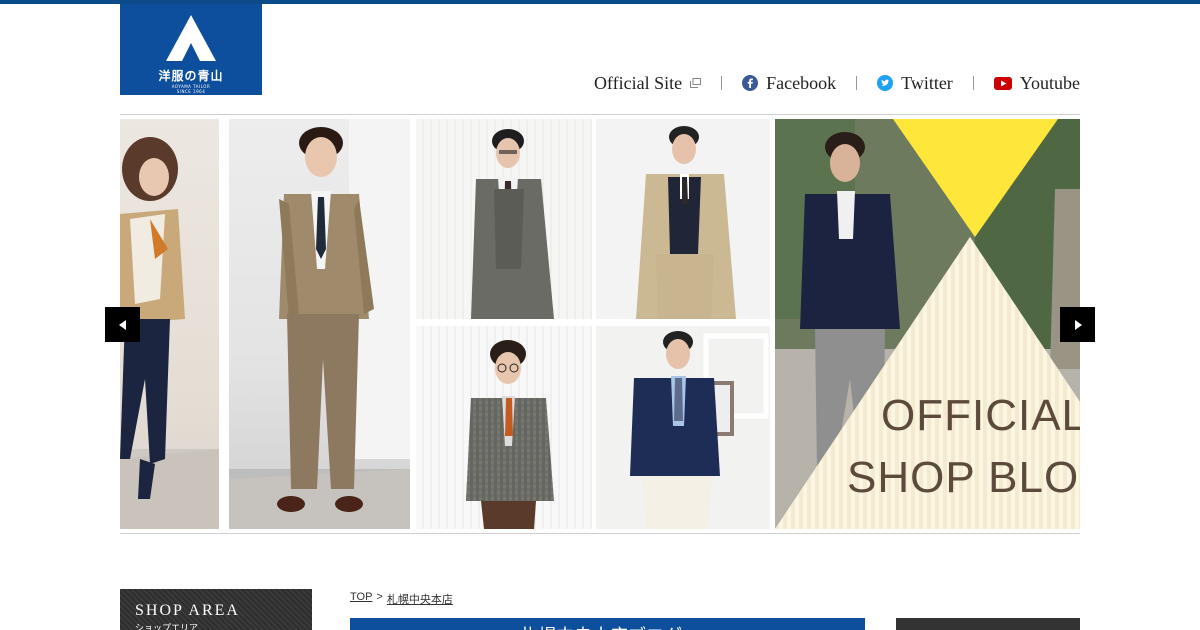 This screenshot has height=630, width=1200. I want to click on slide-photo-grey-suit, so click(504, 219).